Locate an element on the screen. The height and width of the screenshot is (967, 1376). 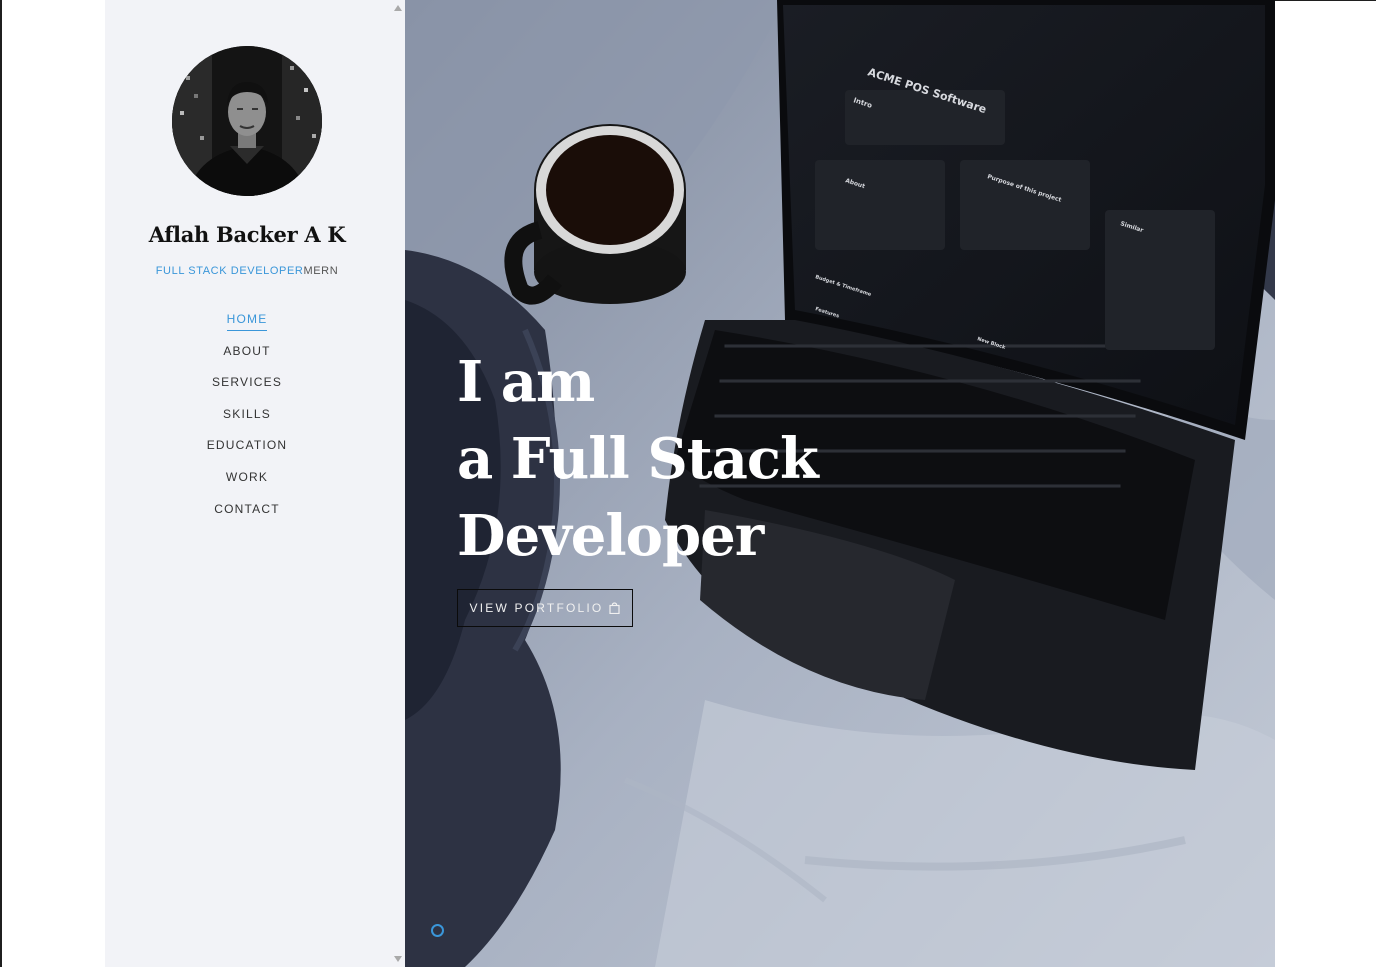
avatar is located at coordinates (247, 121).